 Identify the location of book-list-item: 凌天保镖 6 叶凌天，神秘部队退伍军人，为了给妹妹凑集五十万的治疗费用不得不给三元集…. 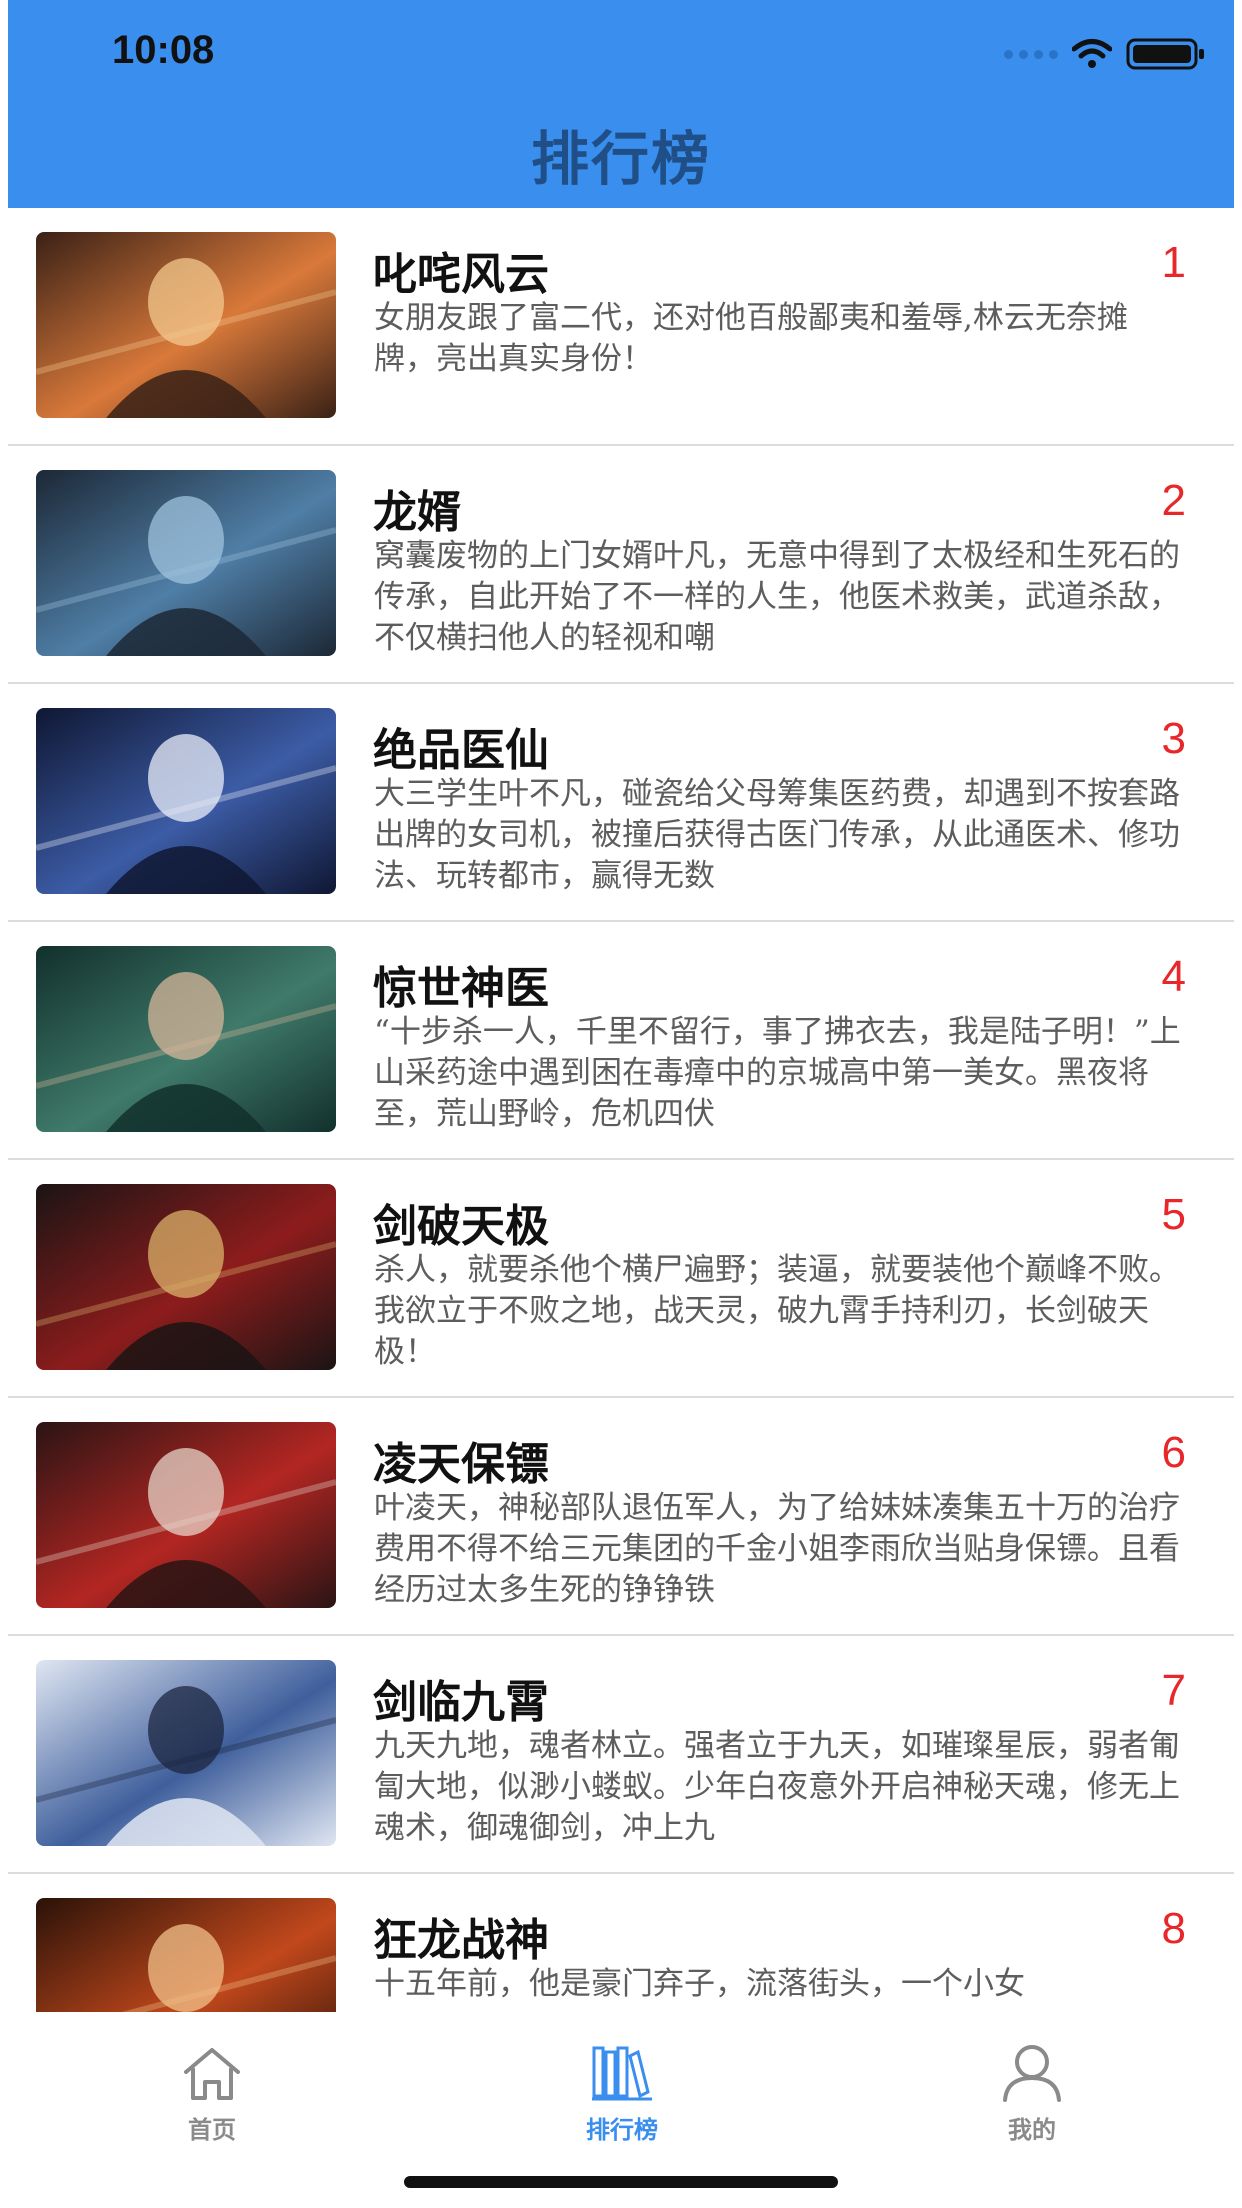
(621, 1517).